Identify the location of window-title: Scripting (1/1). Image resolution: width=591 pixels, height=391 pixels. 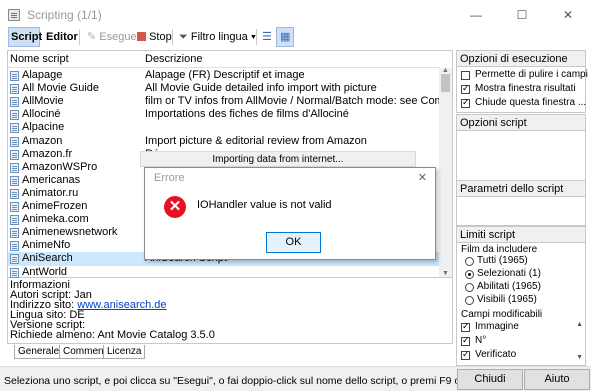
(64, 15).